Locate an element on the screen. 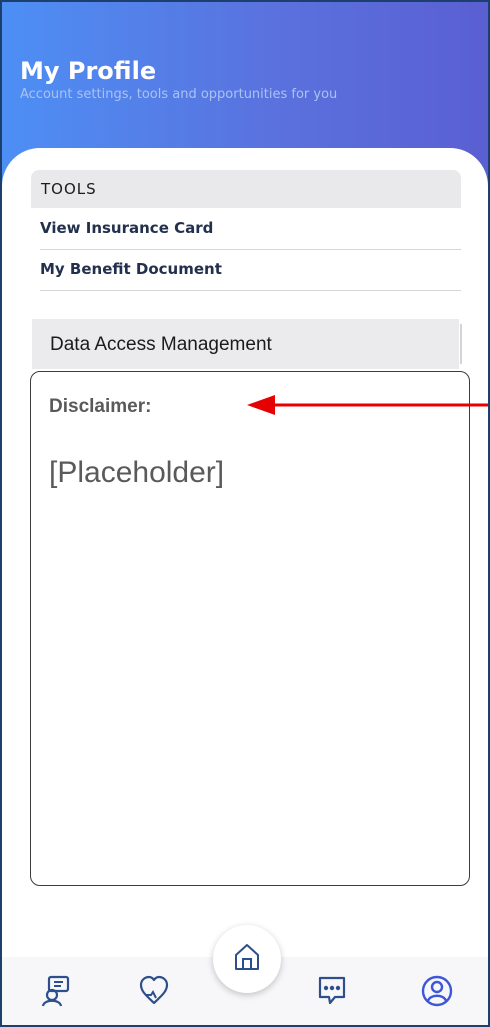 This screenshot has width=490, height=1027. view-insurance-card-link: View Insurance Card is located at coordinates (250, 229).